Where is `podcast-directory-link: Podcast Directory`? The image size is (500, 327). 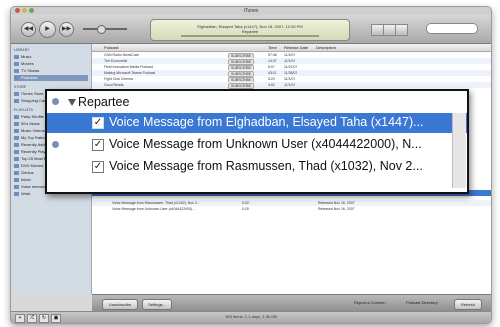
podcast-directory-link: Podcast Directory is located at coordinates (422, 302).